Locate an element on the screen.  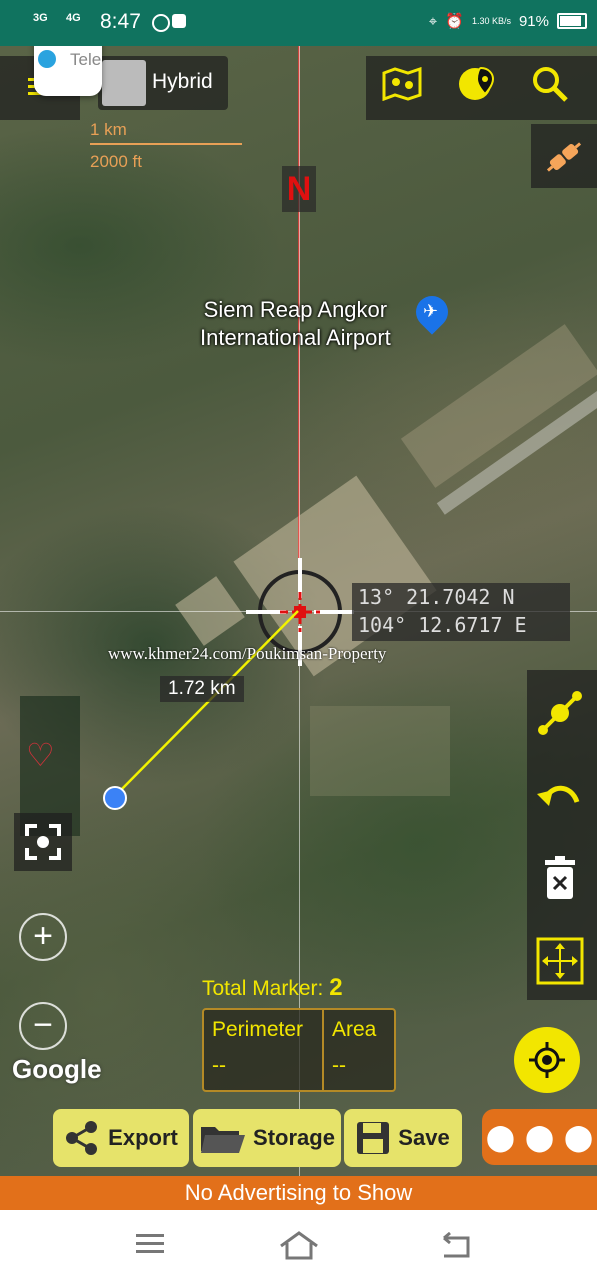
storage-label: Storage is located at coordinates (294, 1137).